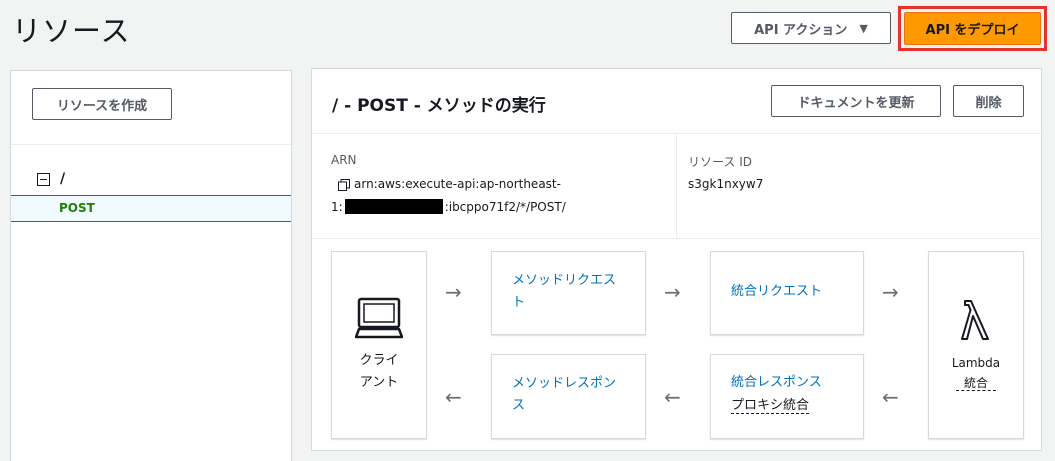  Describe the element at coordinates (379, 360) in the screenshot. I see `client-label-line1: クライ` at that location.